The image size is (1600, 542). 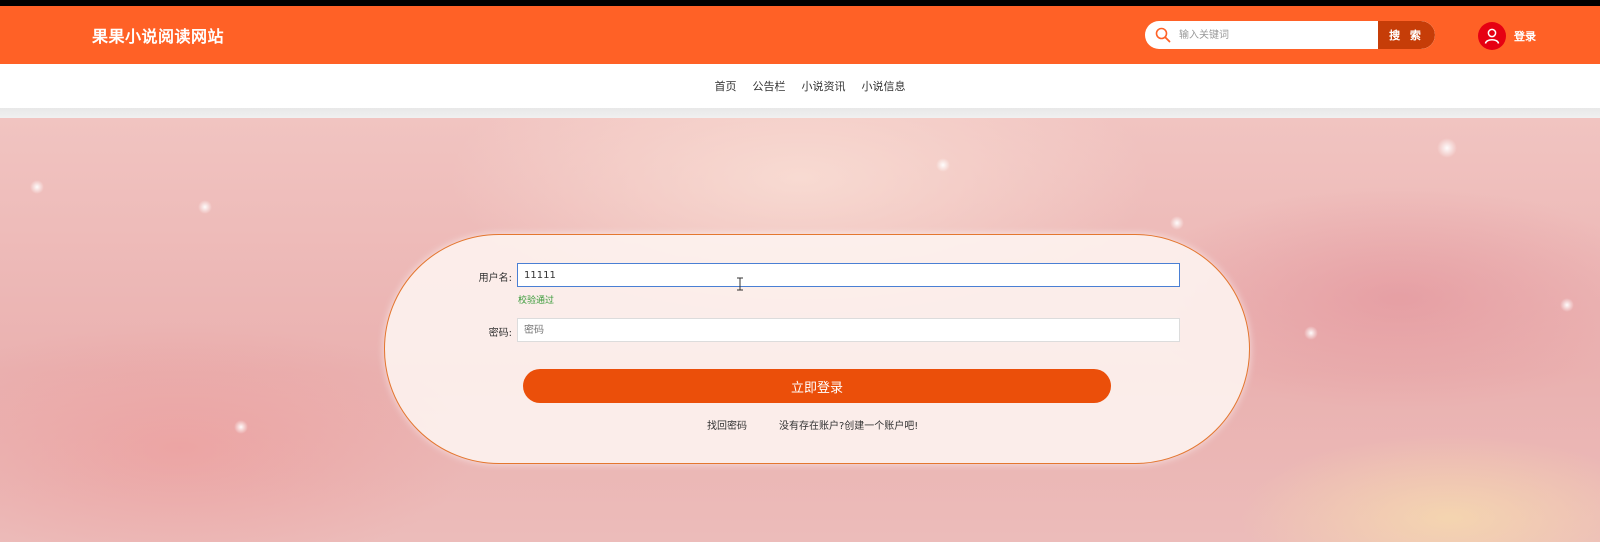 I want to click on nav-item-announcements: 公告栏, so click(x=769, y=86).